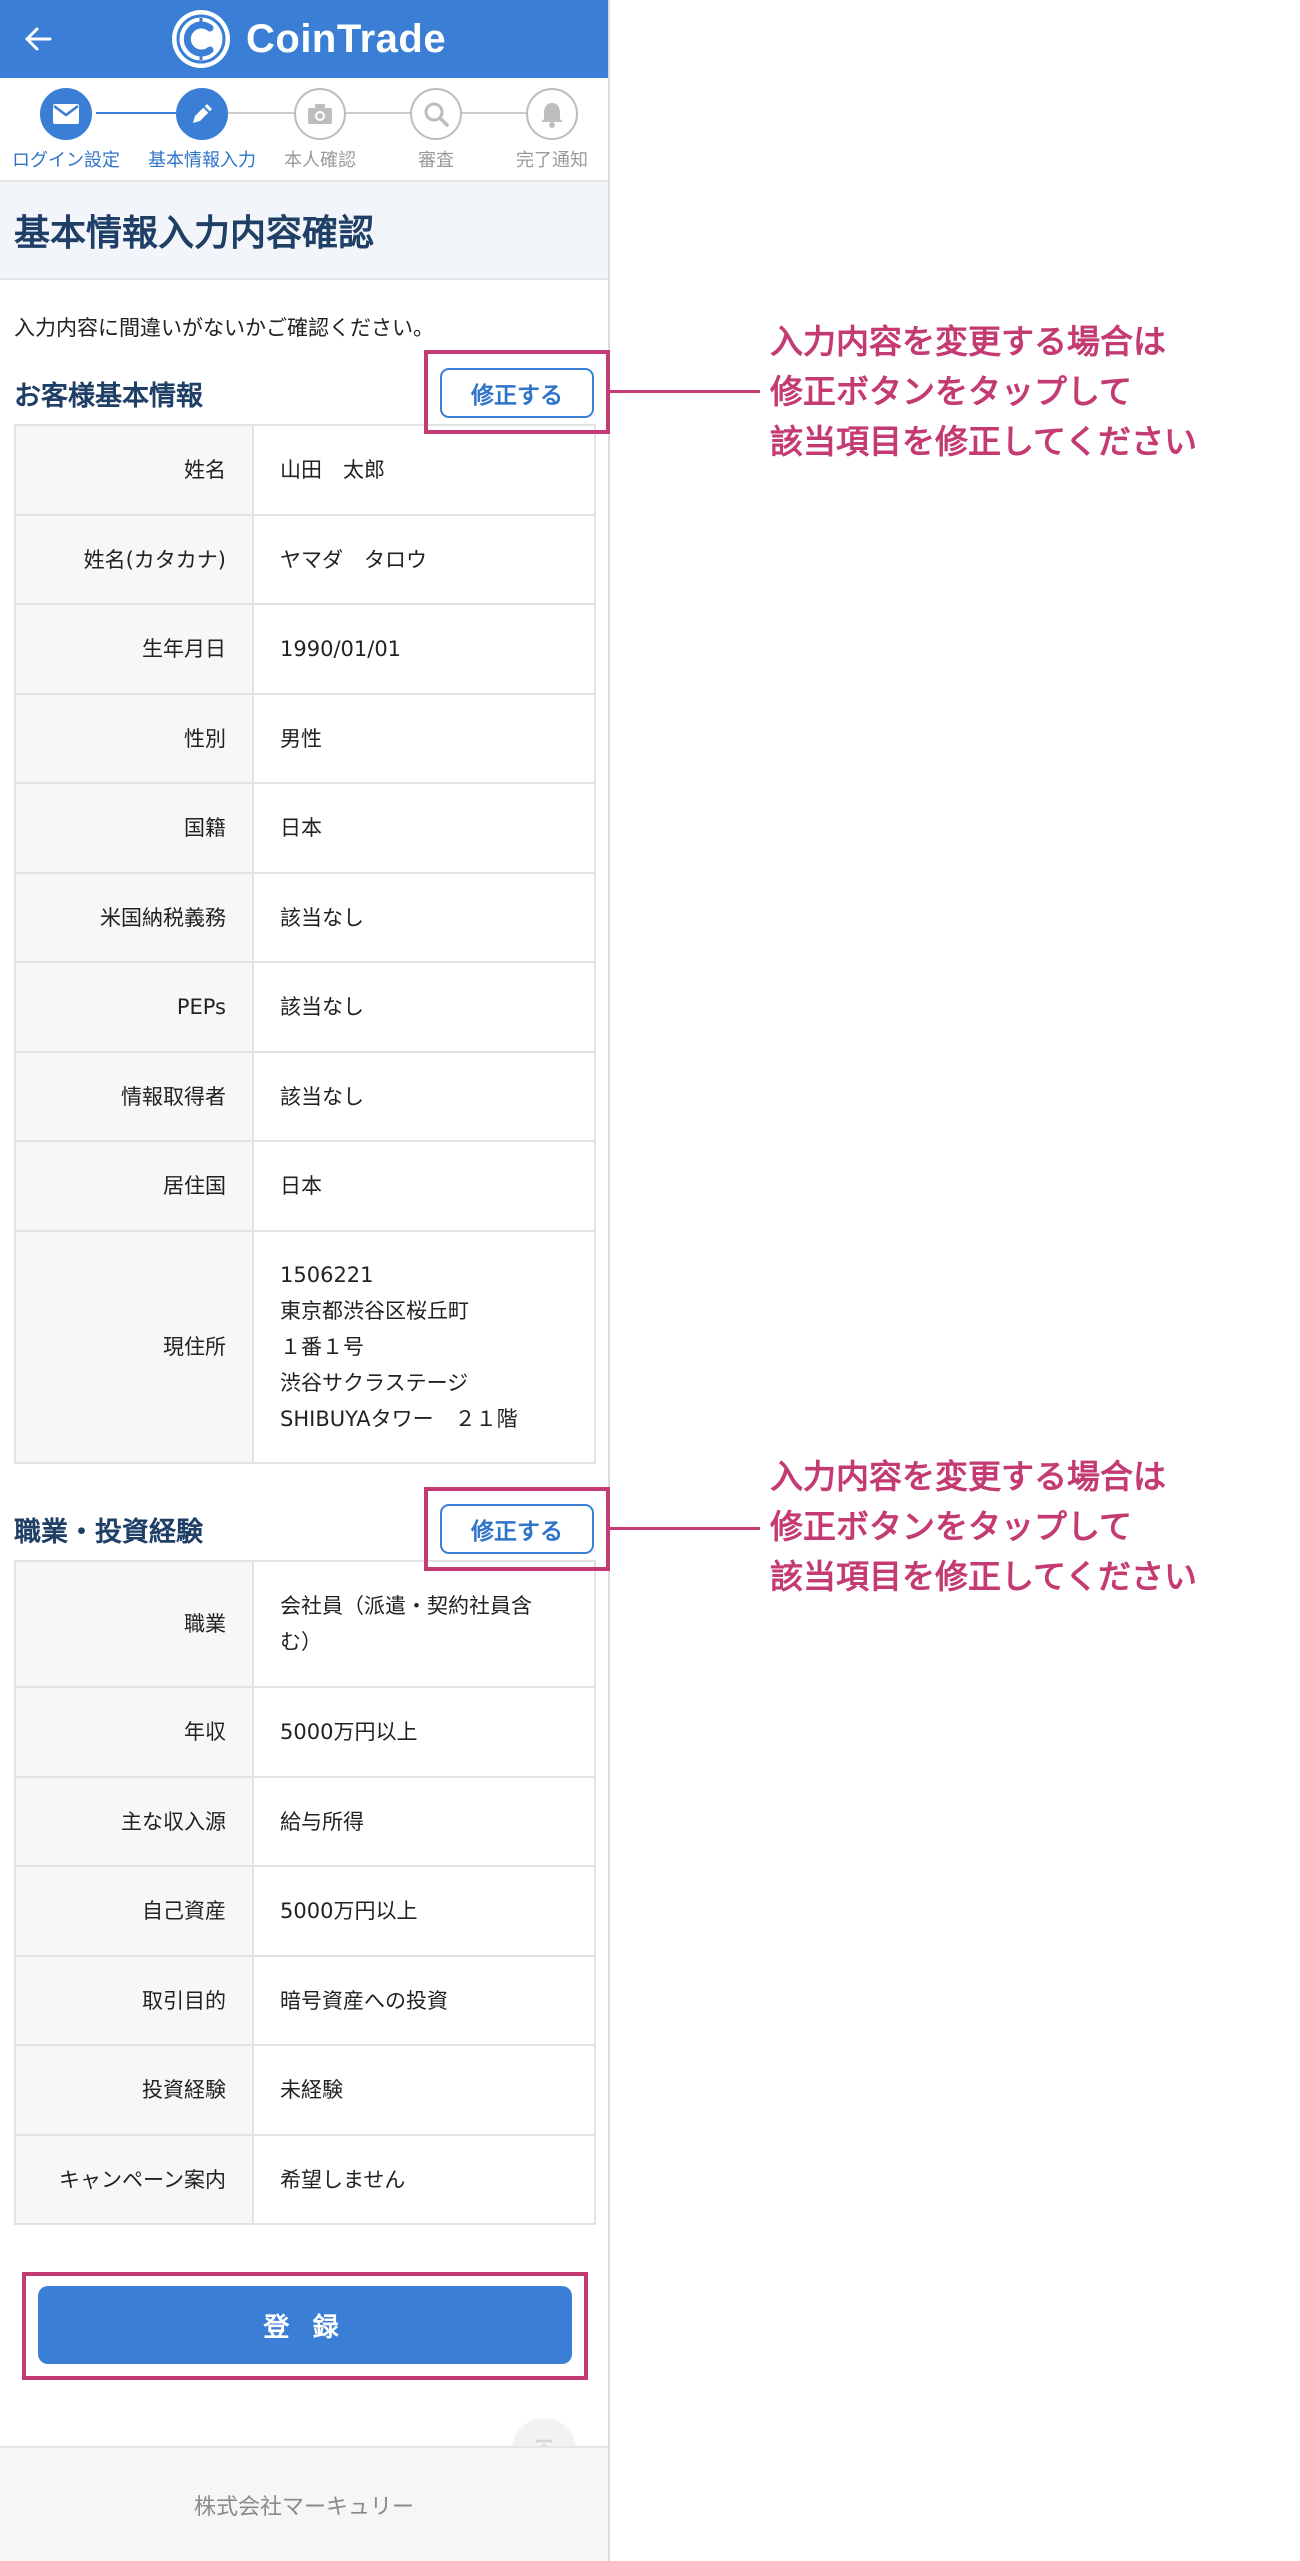  I want to click on table-row: 生年月日 1990/01/01, so click(305, 649).